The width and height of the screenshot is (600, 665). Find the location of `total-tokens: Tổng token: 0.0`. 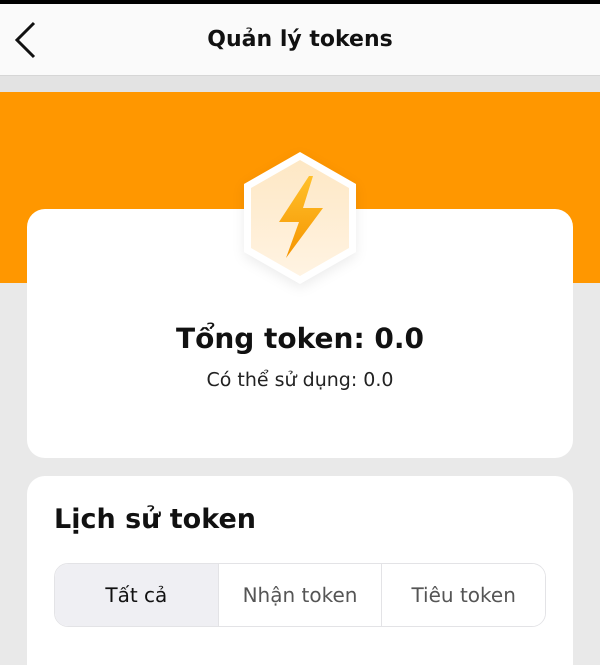

total-tokens: Tổng token: 0.0 is located at coordinates (300, 338).